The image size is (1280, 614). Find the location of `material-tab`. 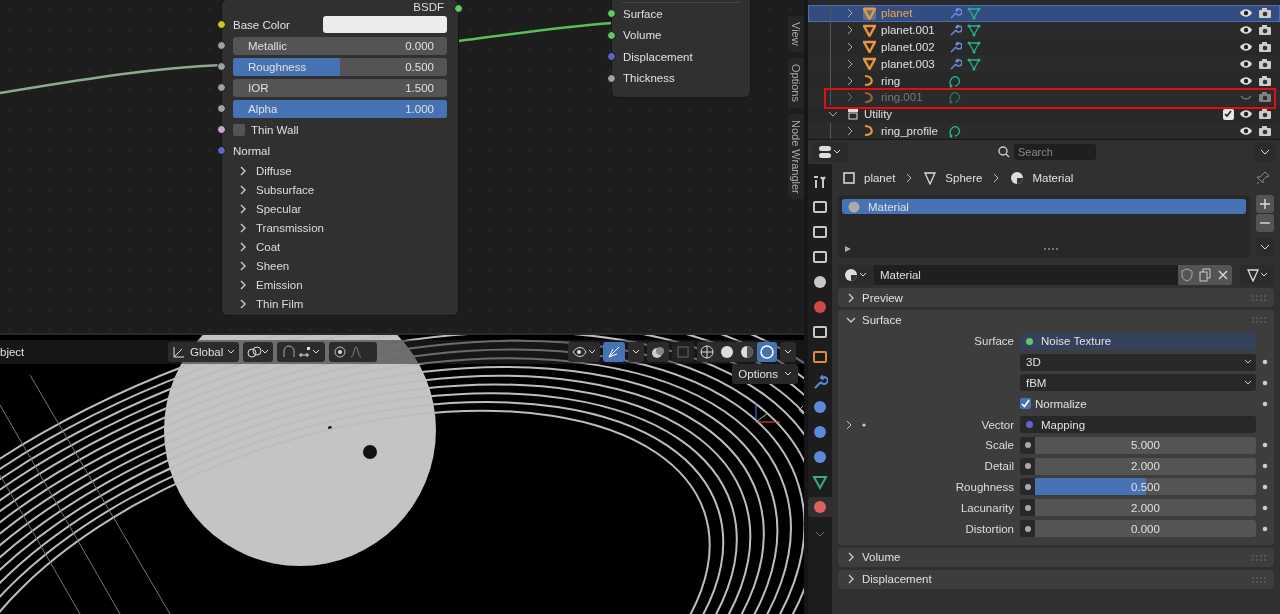

material-tab is located at coordinates (820, 507).